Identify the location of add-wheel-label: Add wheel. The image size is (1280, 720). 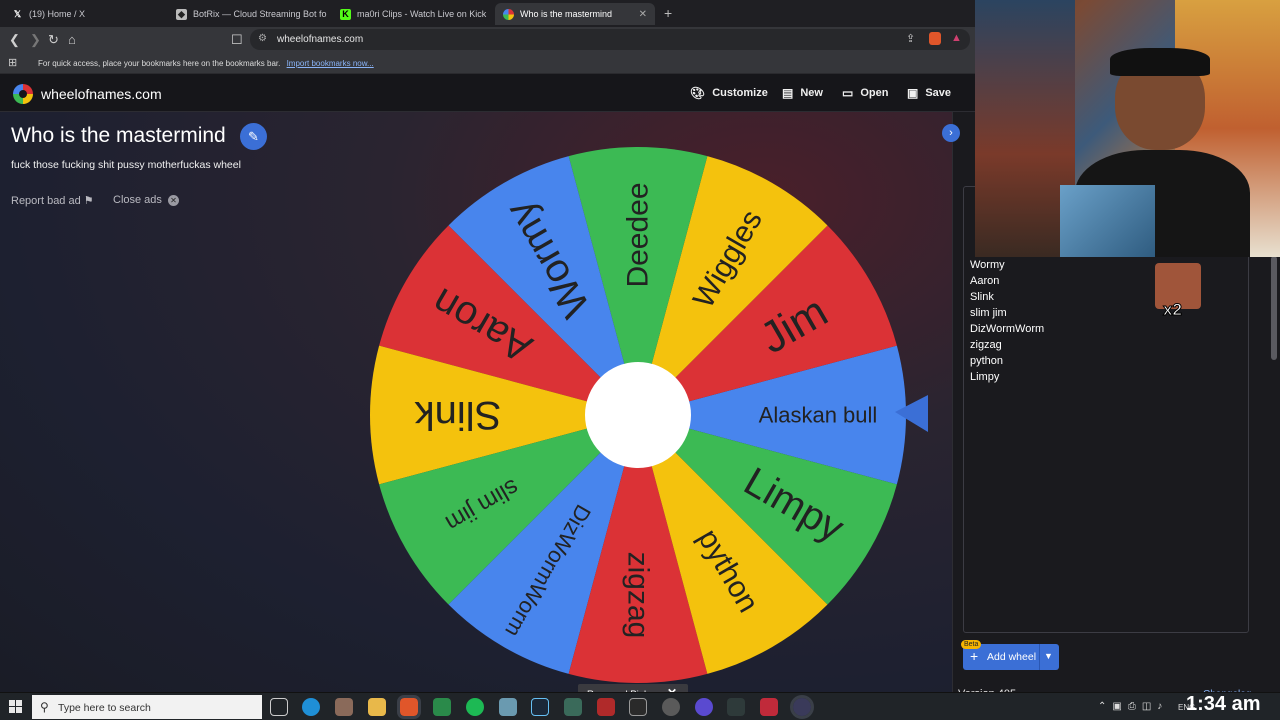
(1012, 657).